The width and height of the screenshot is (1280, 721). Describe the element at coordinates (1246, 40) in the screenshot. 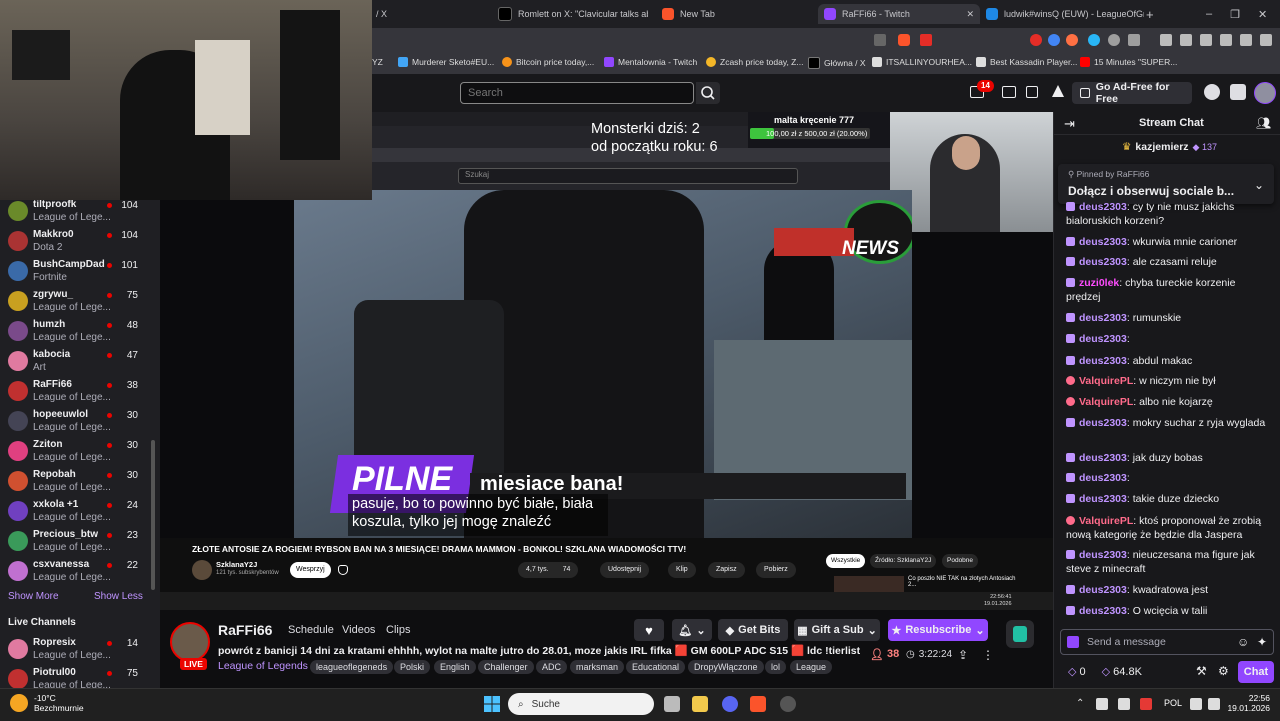

I see `vpn-icon` at that location.